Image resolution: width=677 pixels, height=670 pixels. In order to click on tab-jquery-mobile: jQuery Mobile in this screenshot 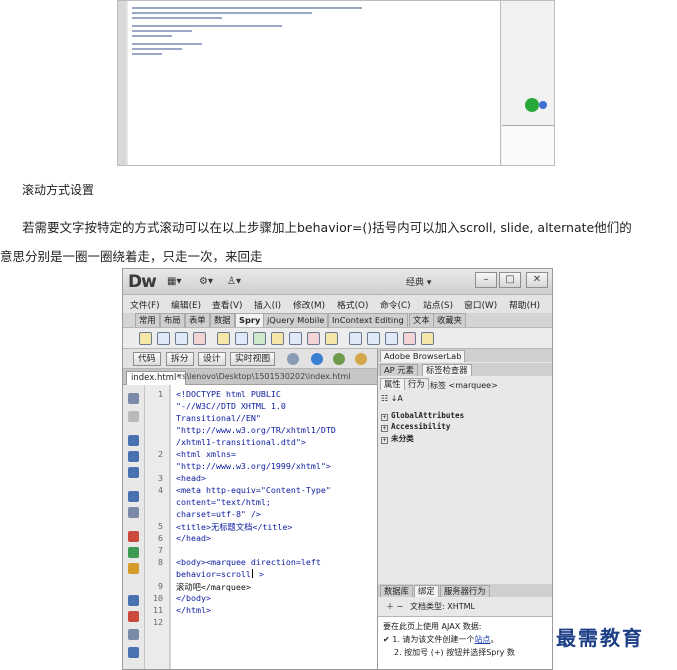, I will do `click(296, 320)`.